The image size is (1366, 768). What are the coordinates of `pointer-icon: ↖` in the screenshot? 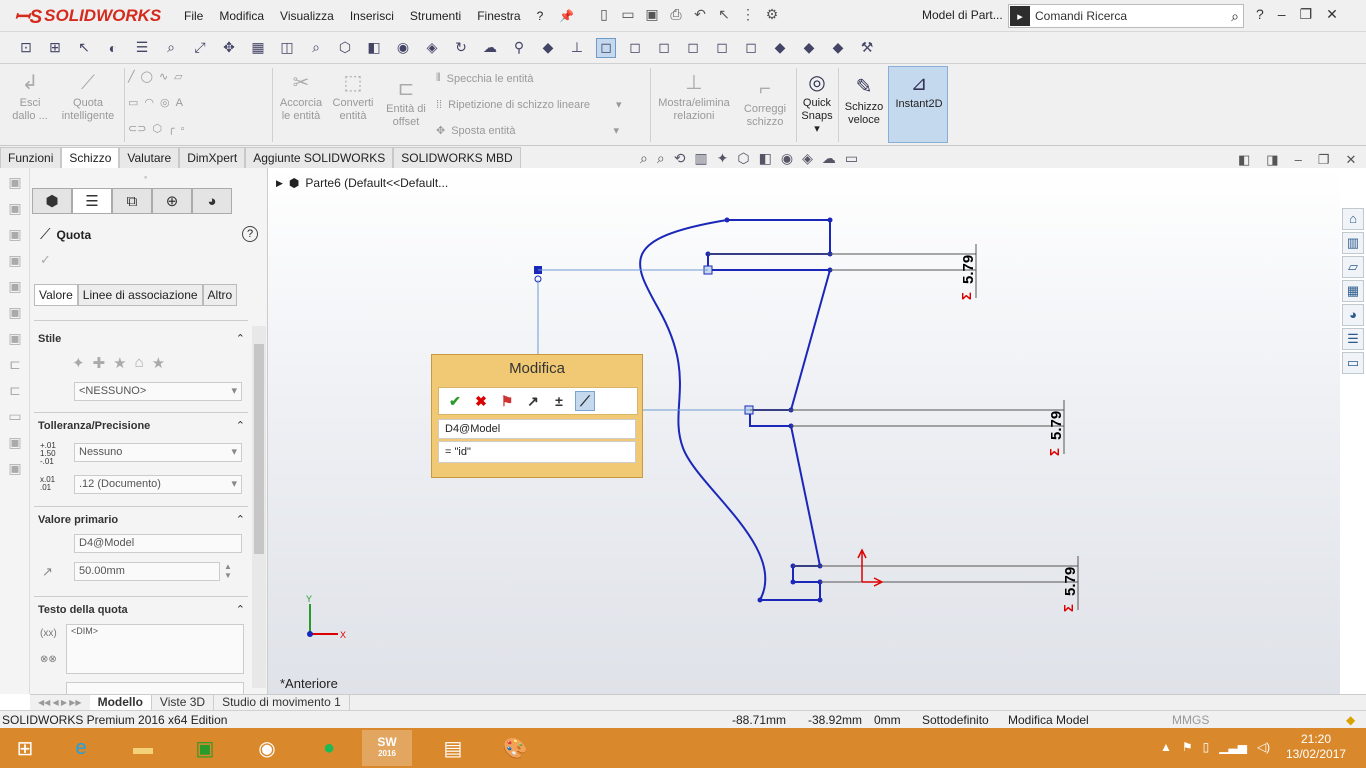 It's located at (84, 48).